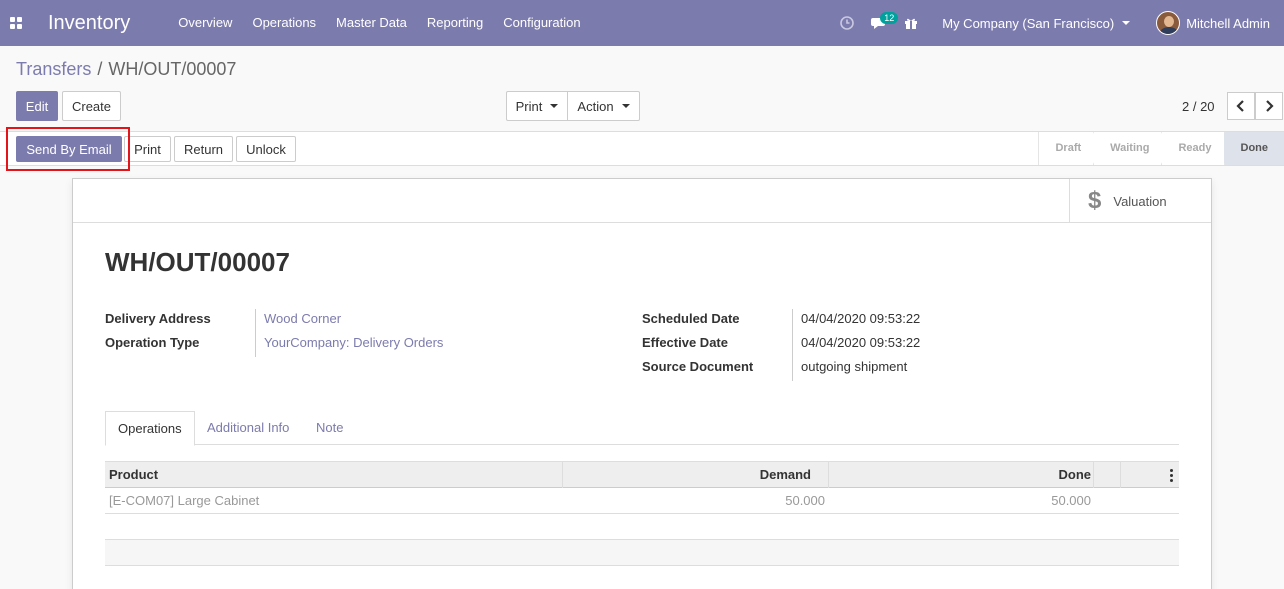 The image size is (1284, 589). What do you see at coordinates (89, 23) in the screenshot?
I see `app-title: Inventory` at bounding box center [89, 23].